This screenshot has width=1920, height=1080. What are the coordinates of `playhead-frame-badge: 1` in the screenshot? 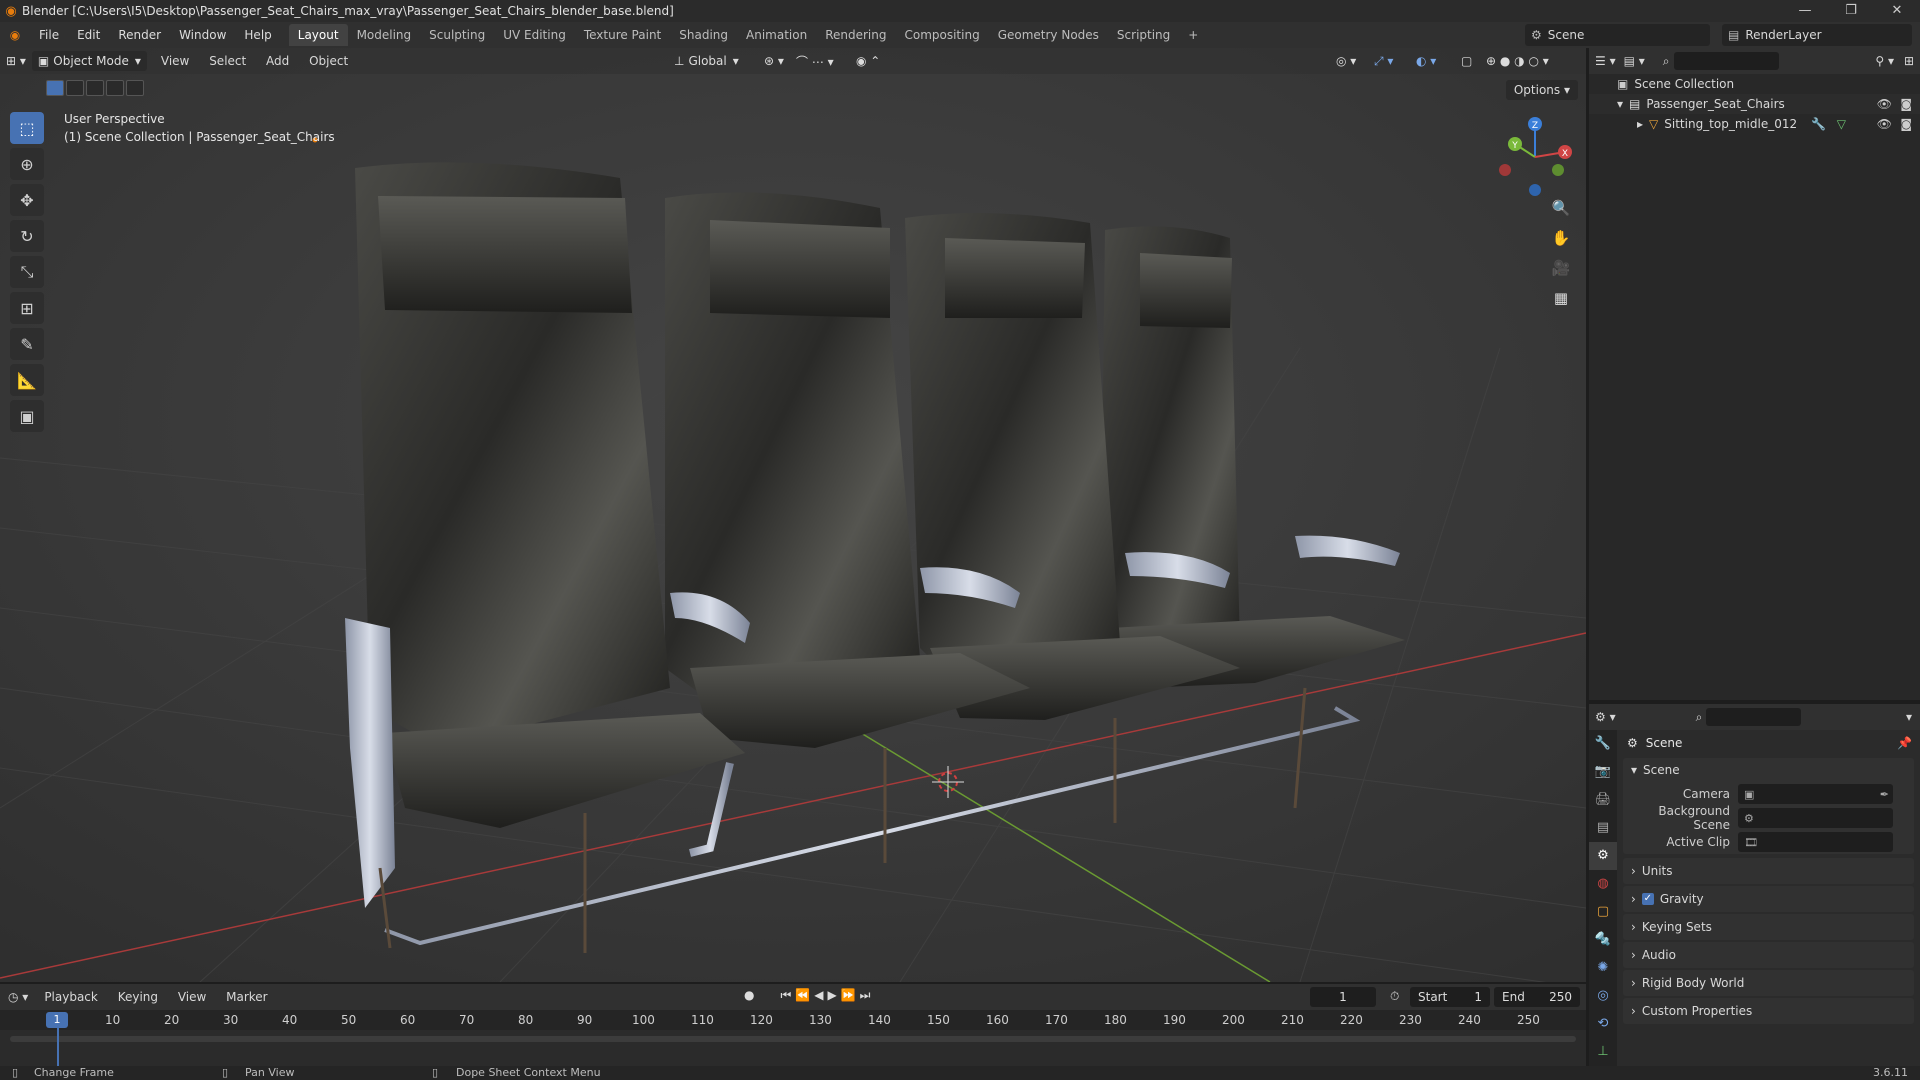 It's located at (57, 1020).